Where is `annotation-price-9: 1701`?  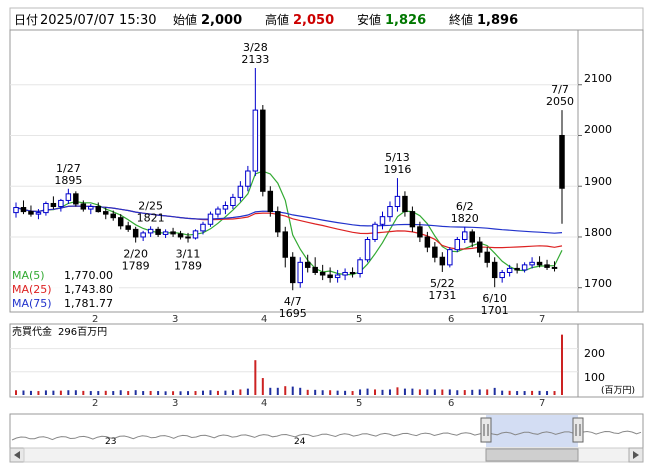 annotation-price-9: 1701 is located at coordinates (495, 310).